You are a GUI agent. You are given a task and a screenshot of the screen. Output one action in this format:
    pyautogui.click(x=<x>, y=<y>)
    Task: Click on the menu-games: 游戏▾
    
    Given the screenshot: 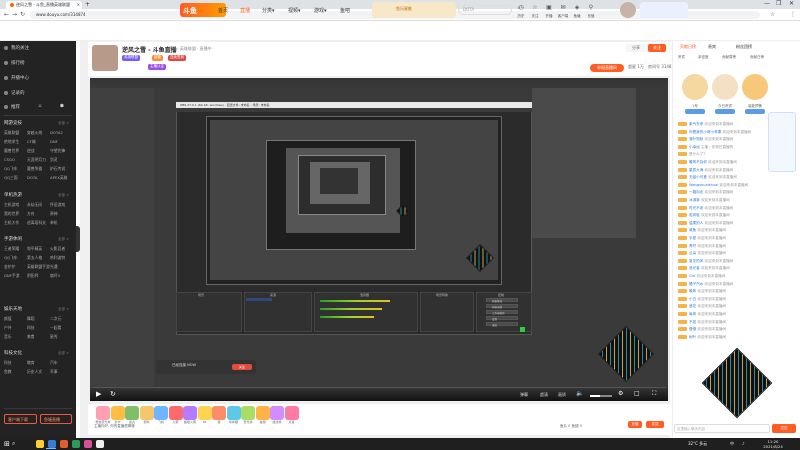 What is the action you would take?
    pyautogui.click(x=320, y=10)
    